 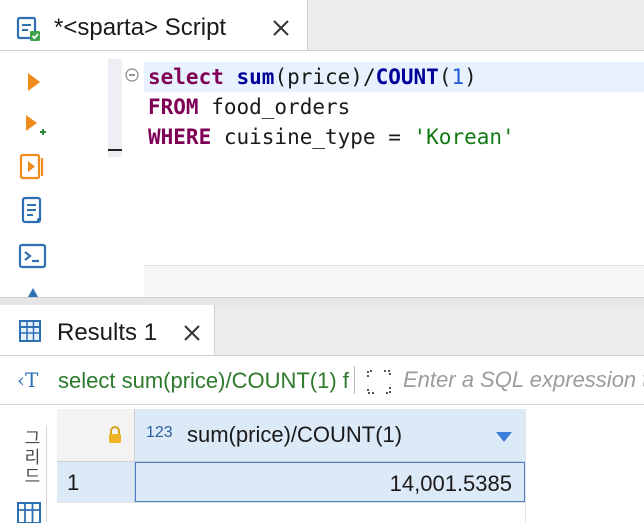 What do you see at coordinates (325, 77) in the screenshot?
I see `code-token: (price)/` at bounding box center [325, 77].